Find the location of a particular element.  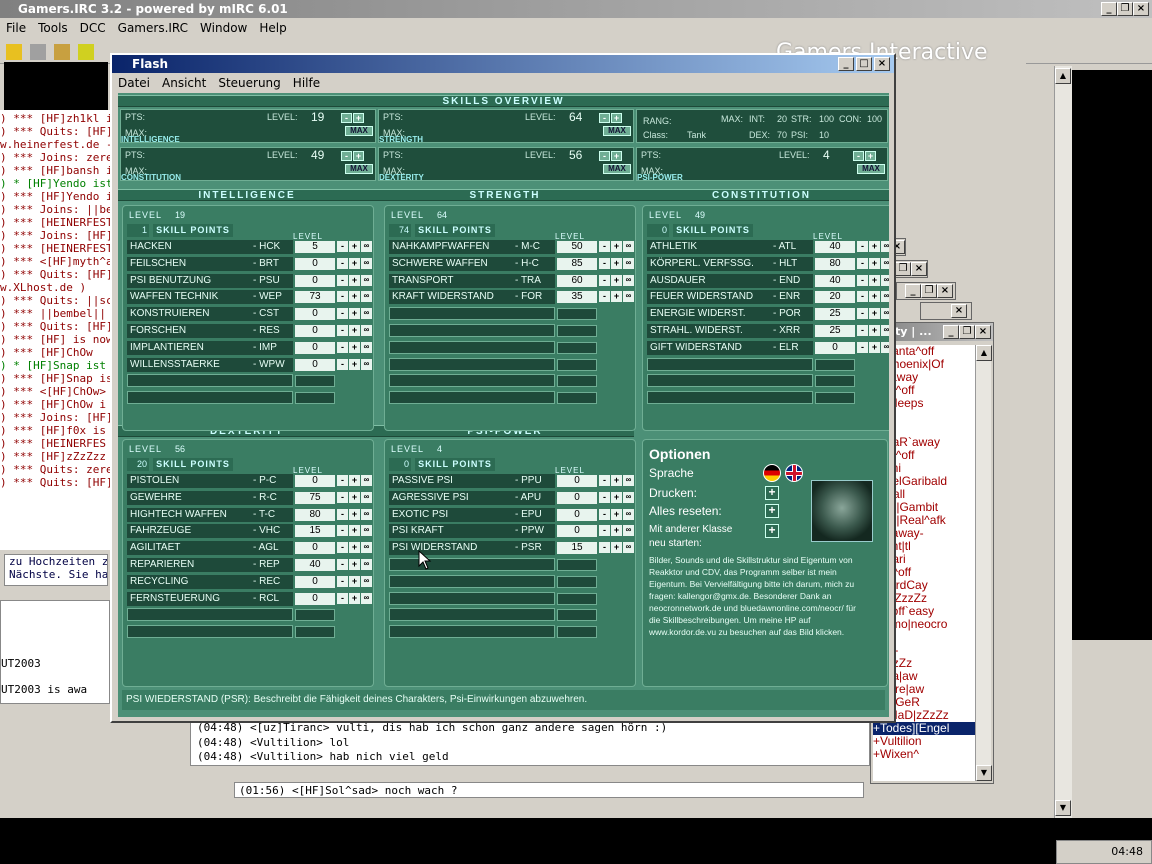

main-menu-file: File is located at coordinates (16, 28).